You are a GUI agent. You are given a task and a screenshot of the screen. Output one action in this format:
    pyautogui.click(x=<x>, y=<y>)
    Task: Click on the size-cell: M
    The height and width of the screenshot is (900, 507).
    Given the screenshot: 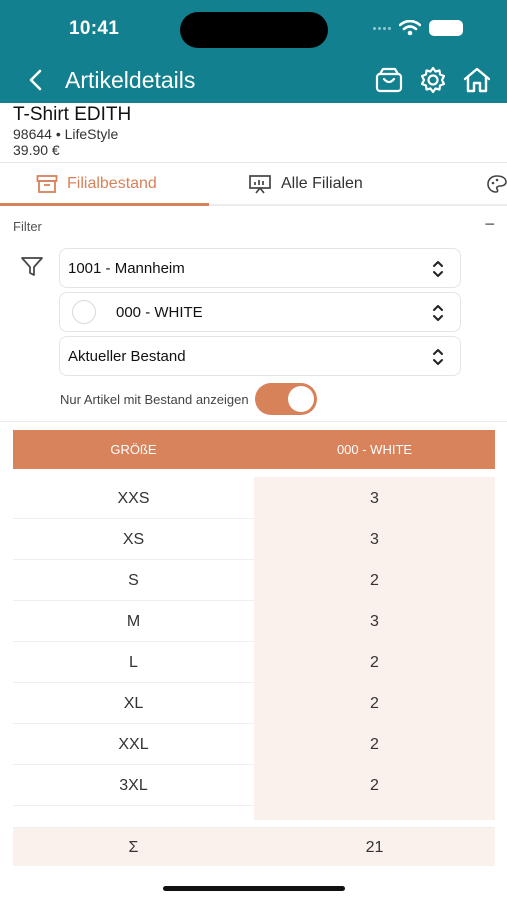 What is the action you would take?
    pyautogui.click(x=133, y=621)
    